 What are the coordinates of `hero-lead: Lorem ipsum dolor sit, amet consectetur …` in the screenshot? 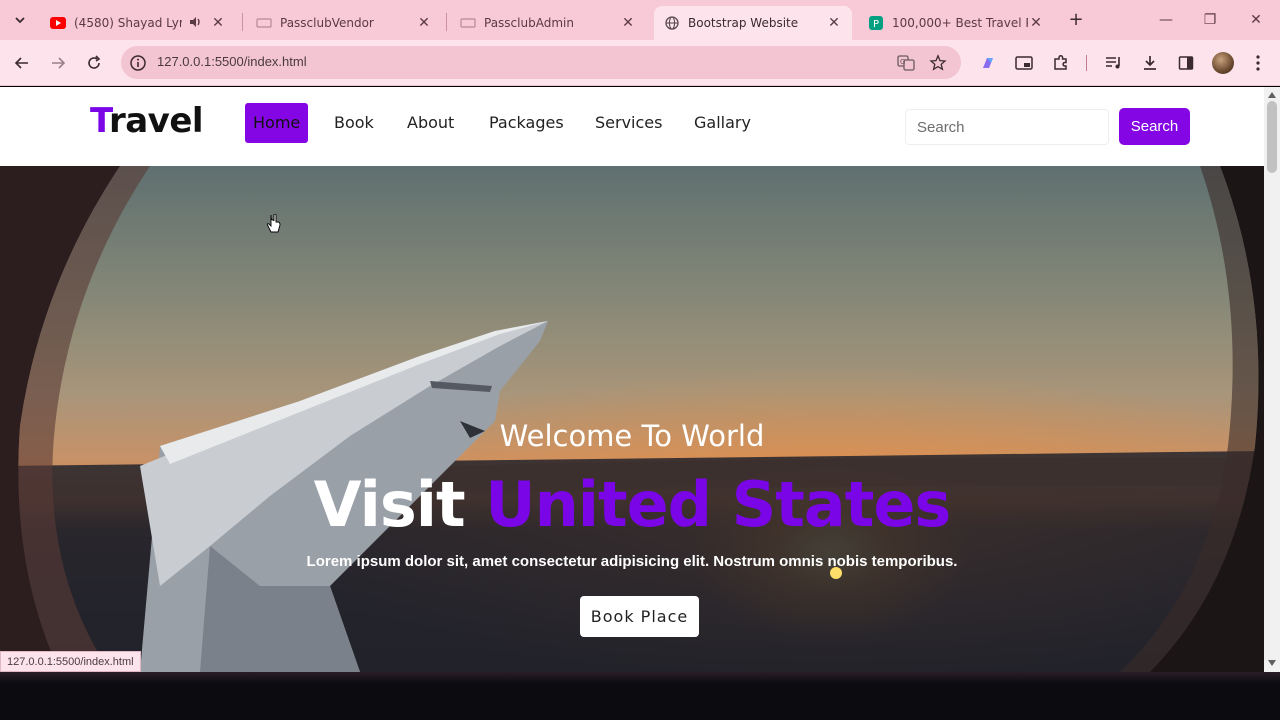 It's located at (632, 561).